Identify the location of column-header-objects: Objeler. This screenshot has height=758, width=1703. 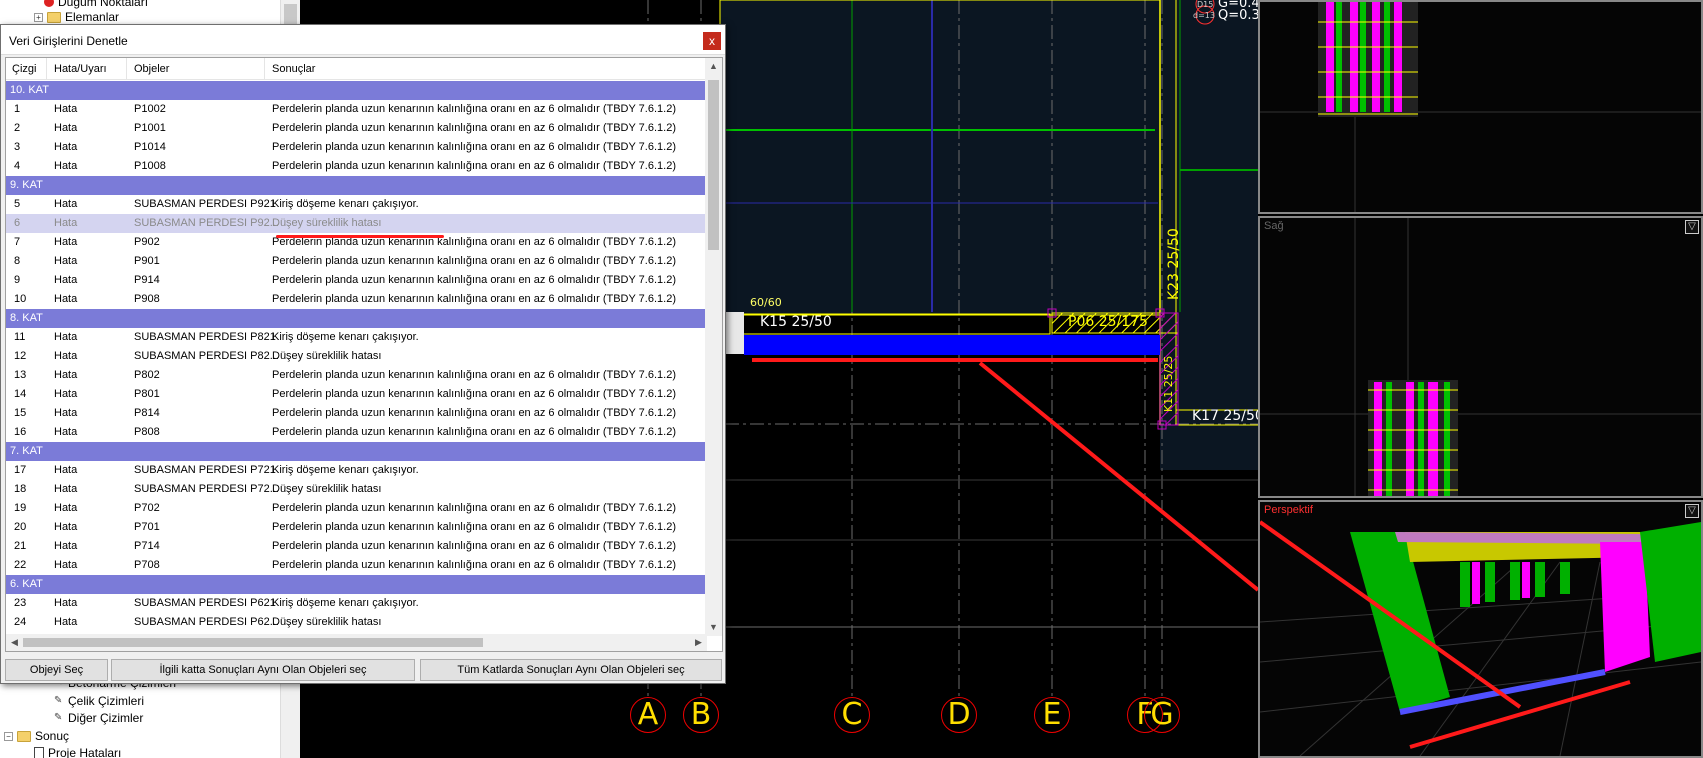
(151, 69).